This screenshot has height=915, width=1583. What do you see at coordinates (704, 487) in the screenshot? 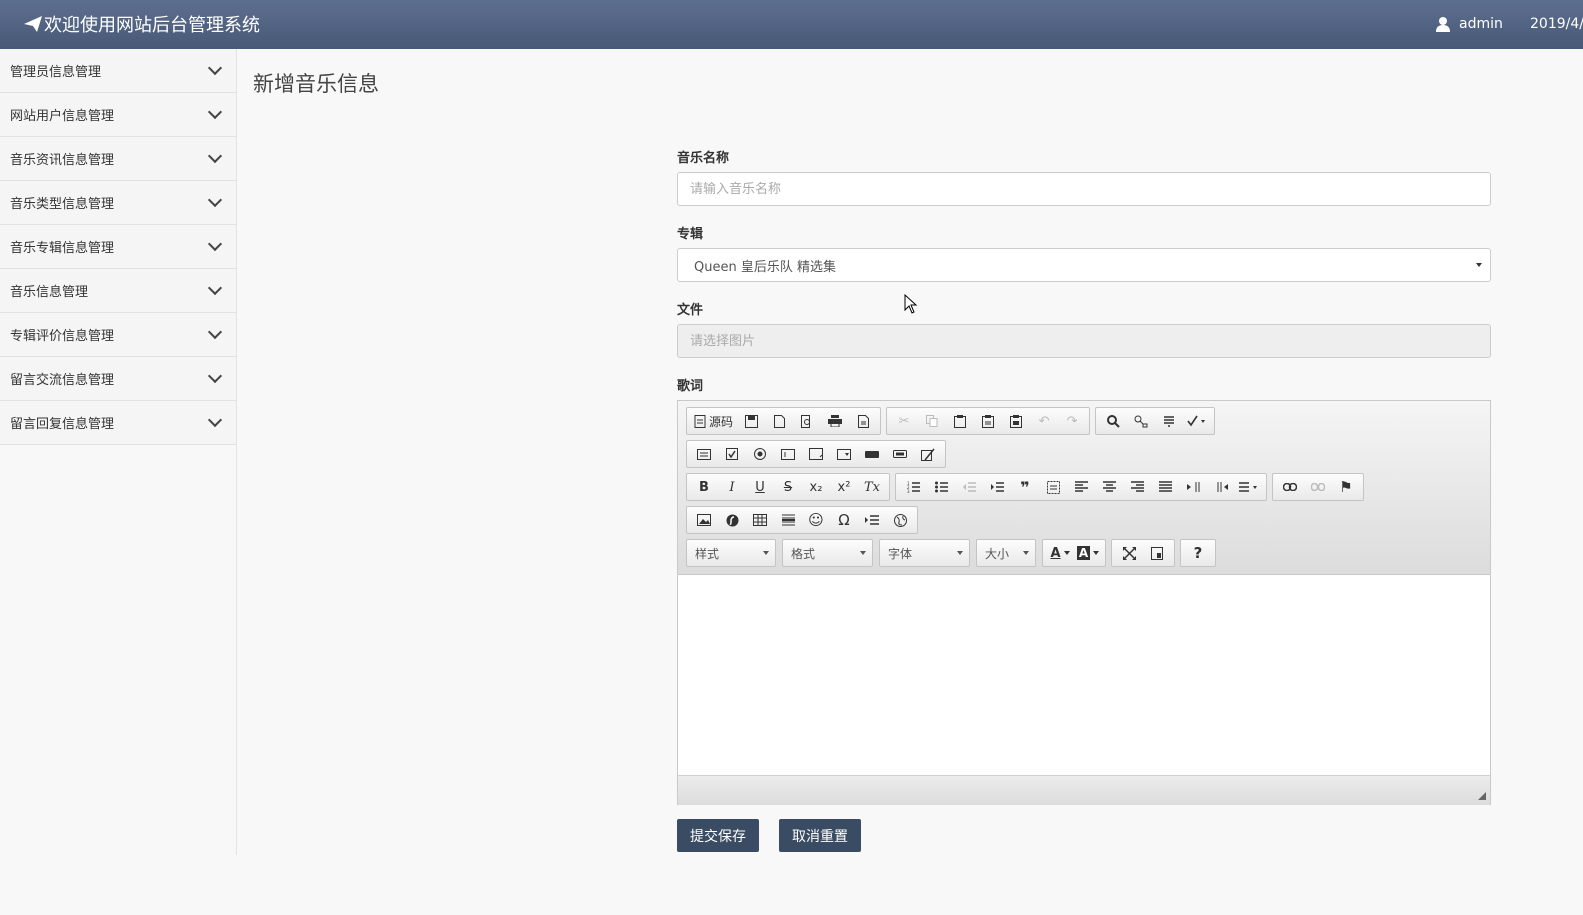
I see `bold-icon: B` at bounding box center [704, 487].